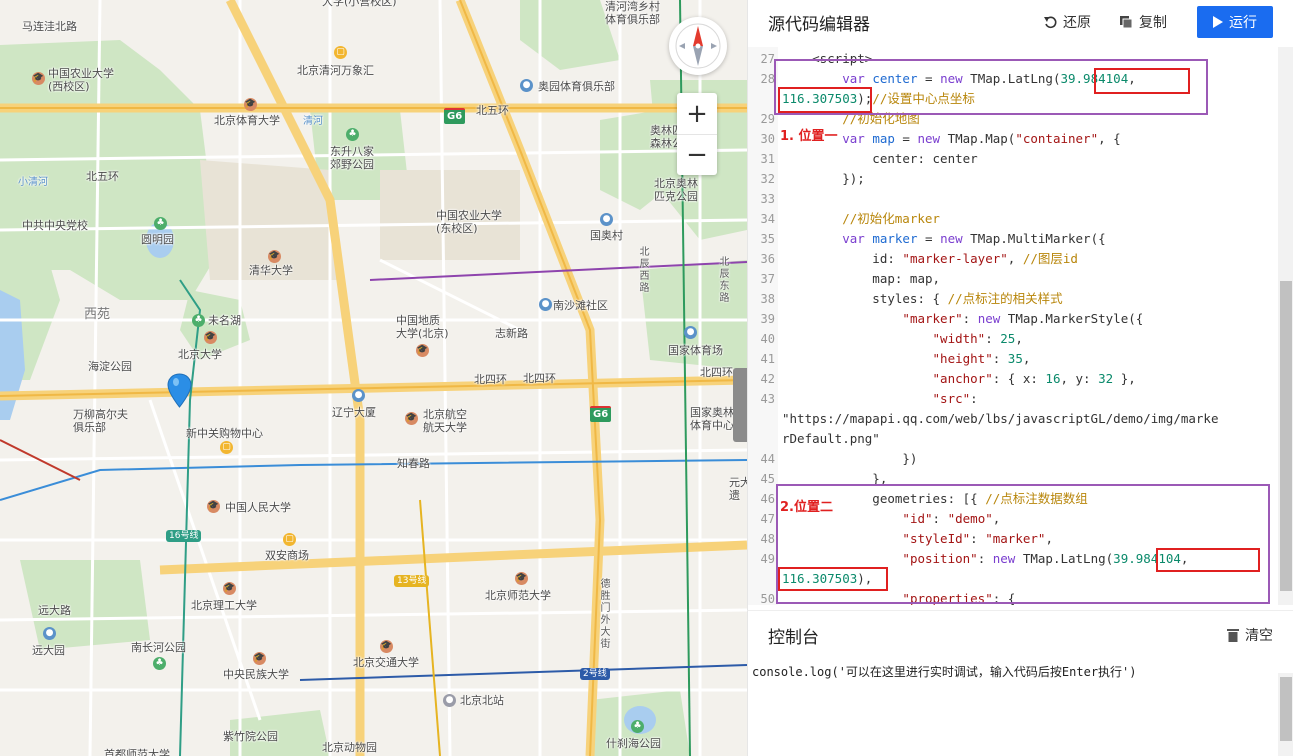 This screenshot has width=1293, height=756. Describe the element at coordinates (595, 674) in the screenshot. I see `metro-line-tag: 2号线` at that location.